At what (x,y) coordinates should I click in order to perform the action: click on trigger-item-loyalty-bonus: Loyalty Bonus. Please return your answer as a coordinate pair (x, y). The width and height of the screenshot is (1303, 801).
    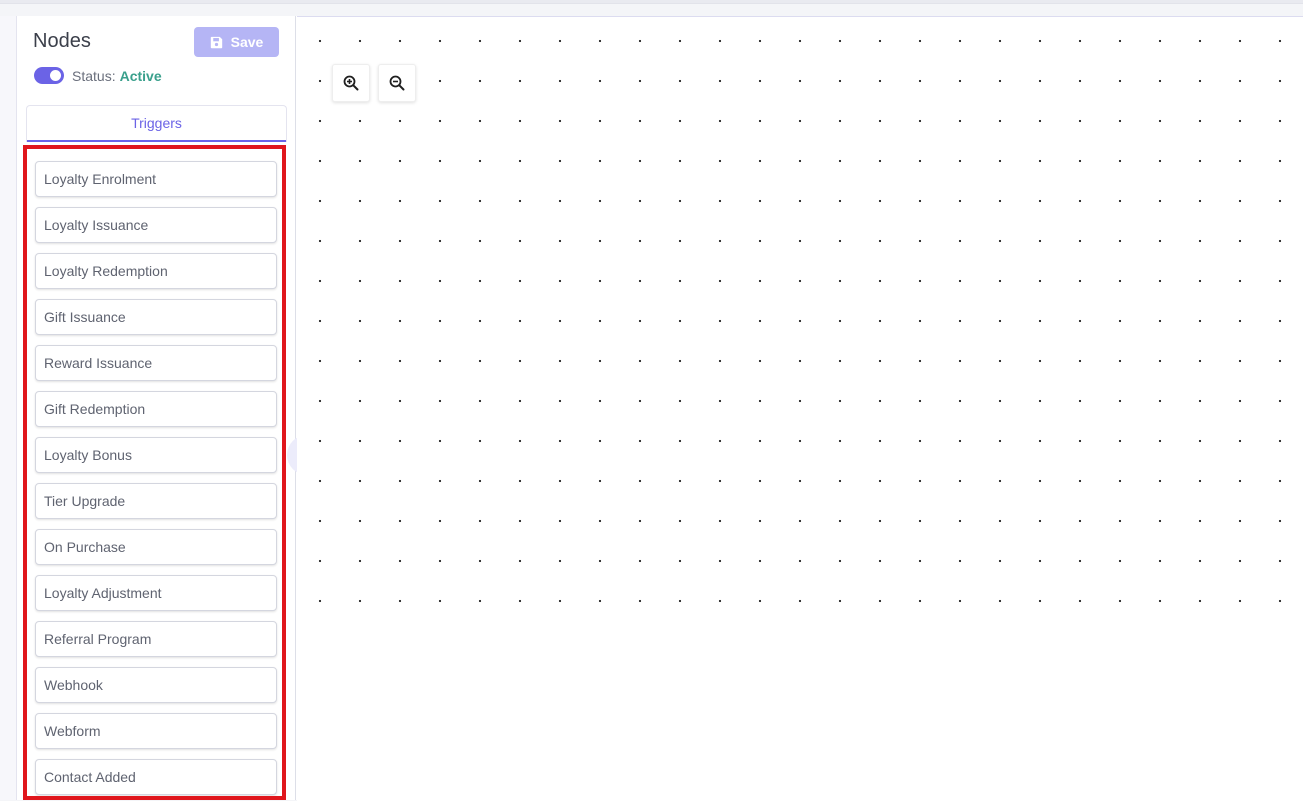
    Looking at the image, I should click on (156, 455).